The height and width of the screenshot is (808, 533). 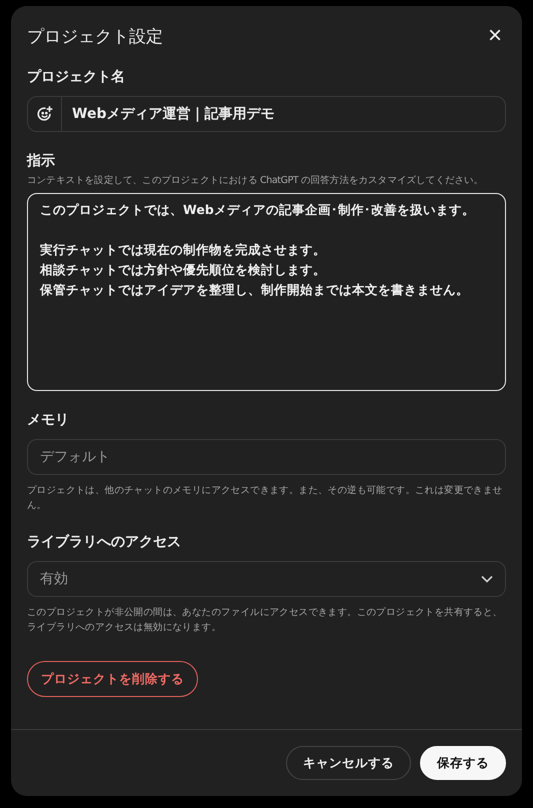 I want to click on smiley-plus-icon, so click(x=45, y=114).